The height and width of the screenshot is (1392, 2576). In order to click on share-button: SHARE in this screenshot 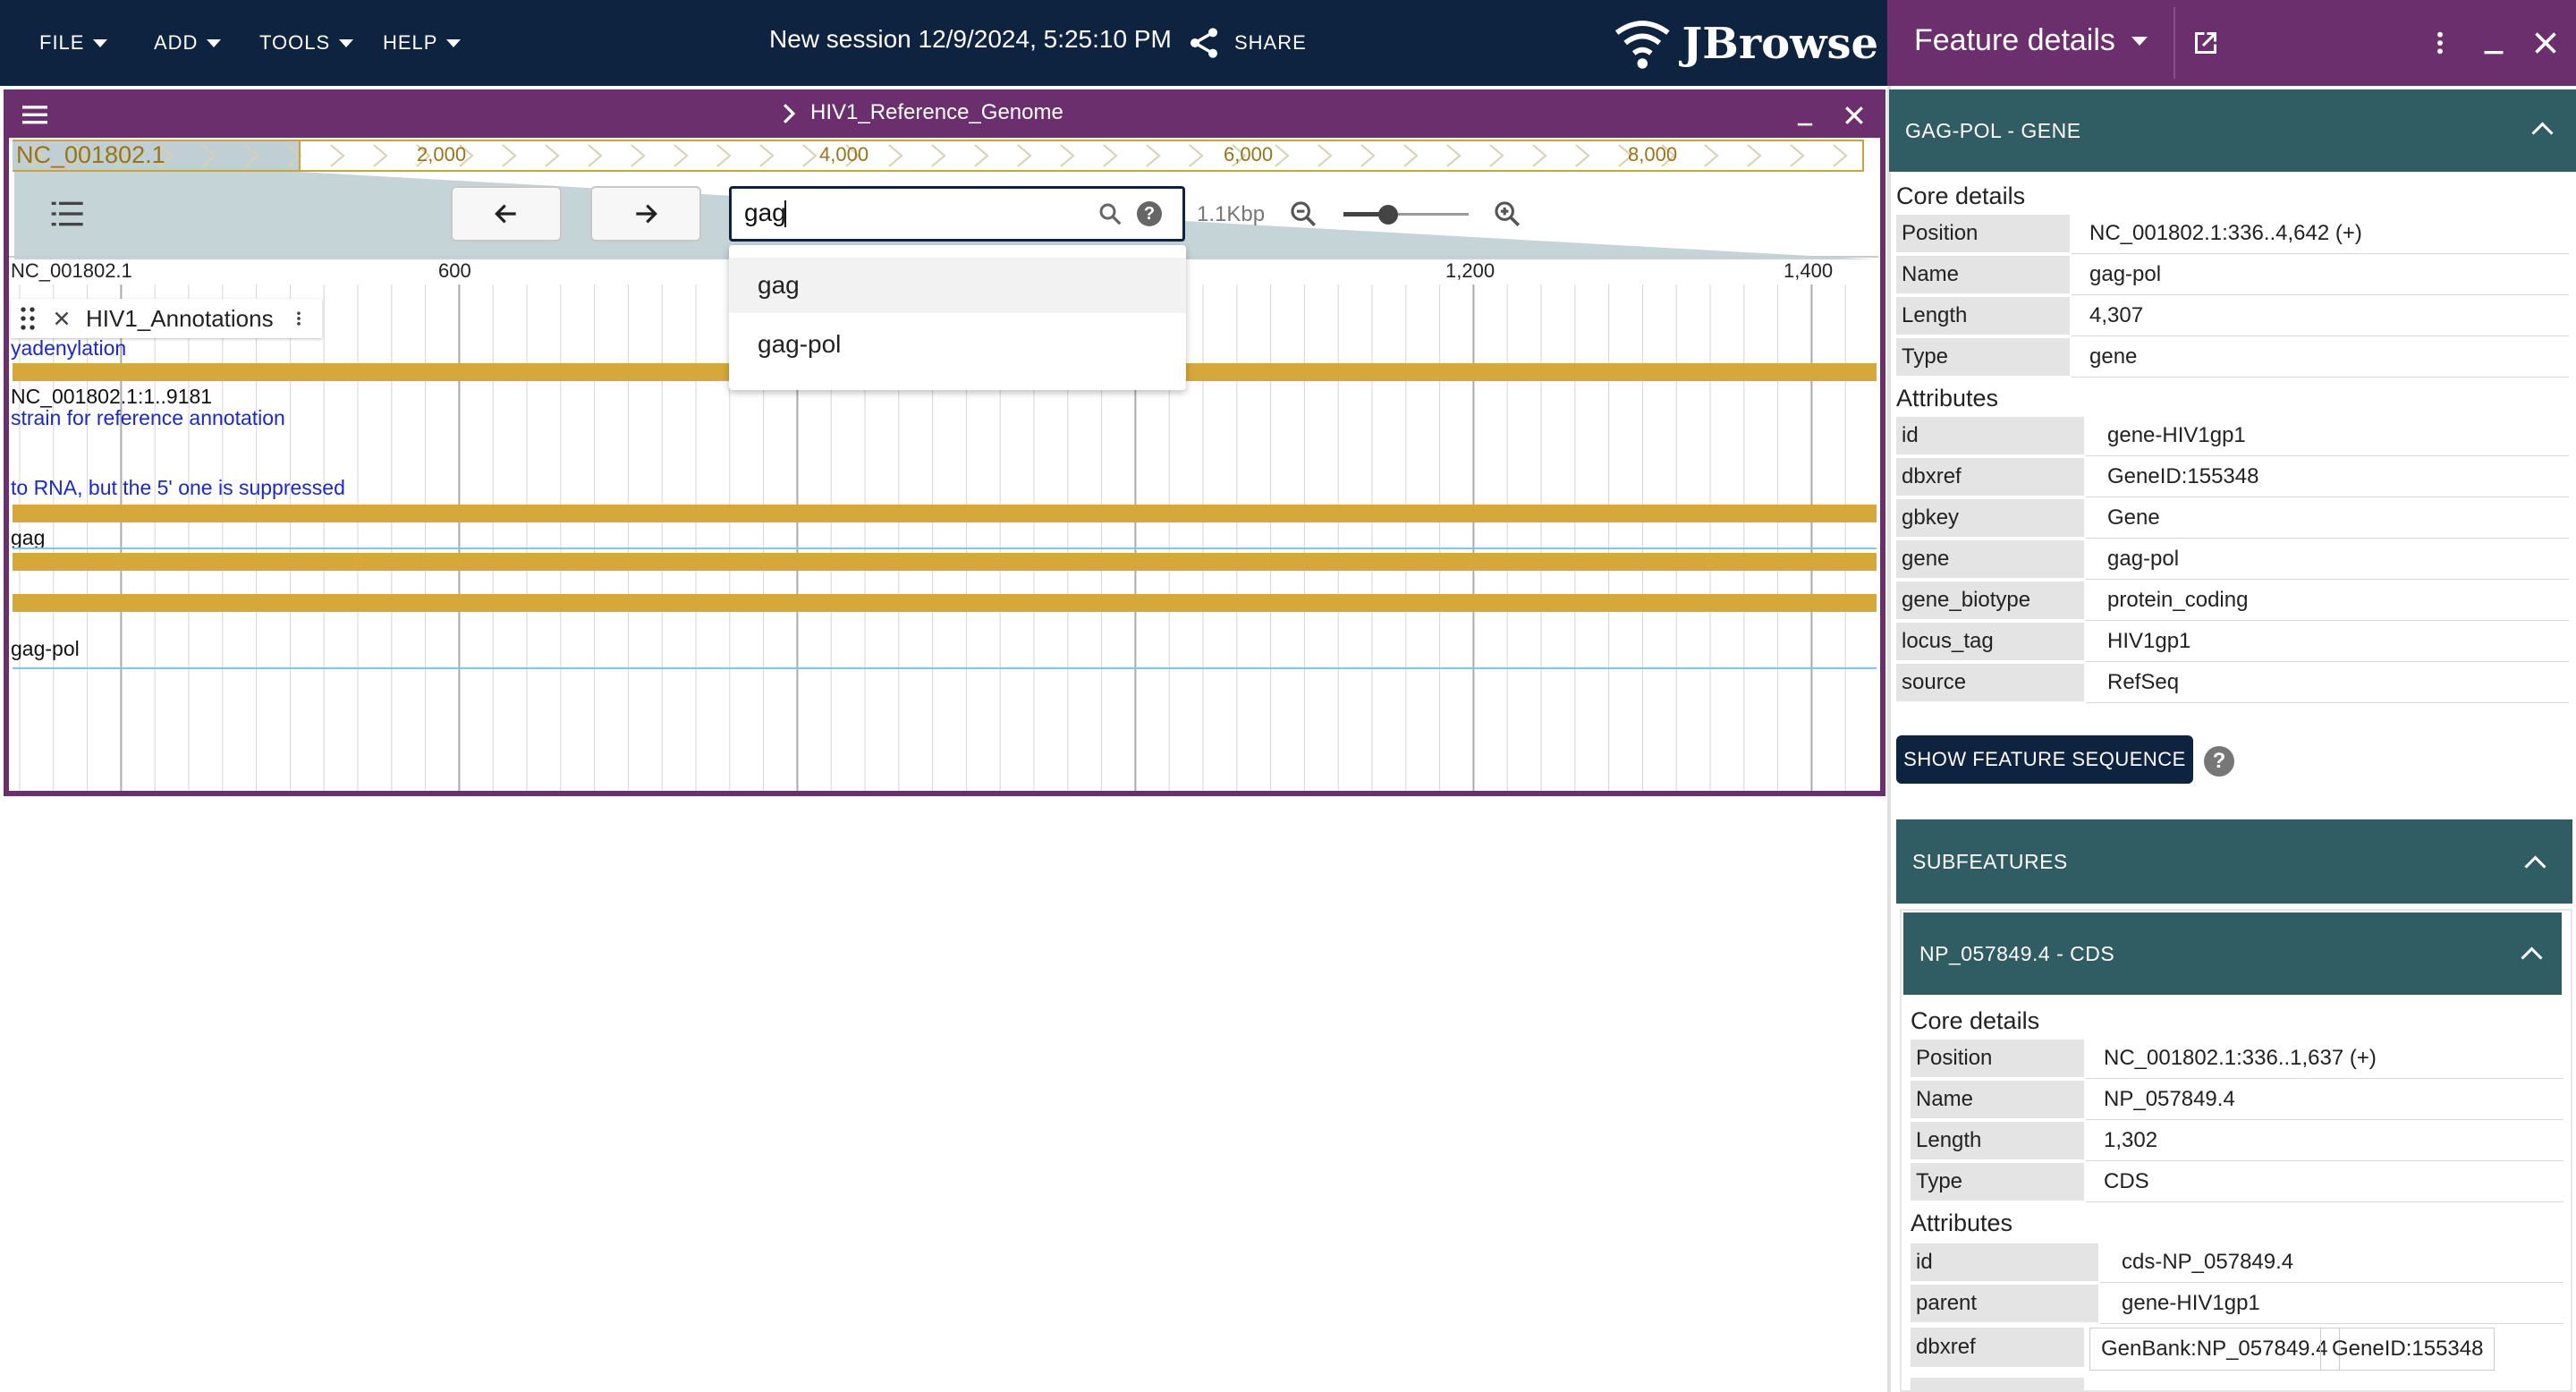, I will do `click(1248, 43)`.